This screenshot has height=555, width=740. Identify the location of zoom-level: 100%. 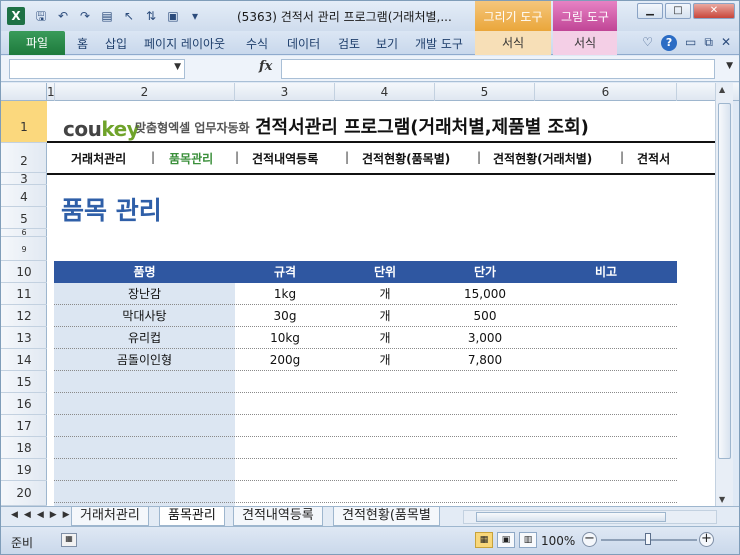
(558, 541).